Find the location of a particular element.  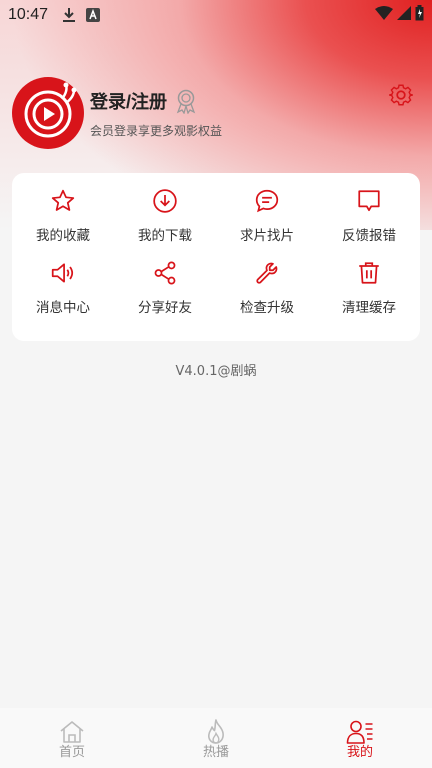

wifi-icon is located at coordinates (384, 15).